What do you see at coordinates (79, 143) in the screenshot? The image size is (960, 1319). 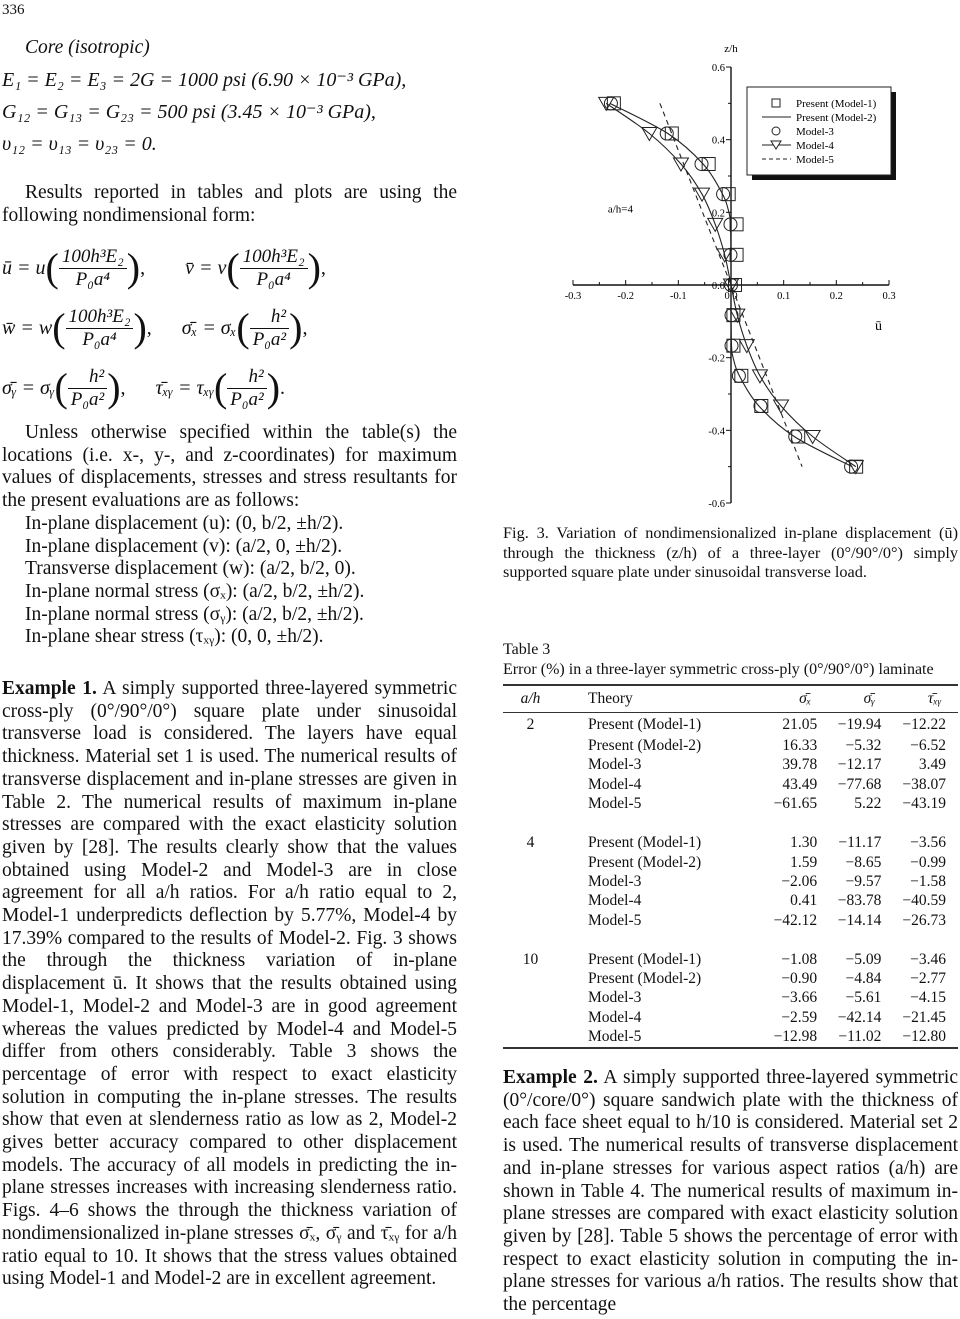 I see `material-line-3: υ₁₂ = υ₁₃ = υ₂₃ = 0.` at bounding box center [79, 143].